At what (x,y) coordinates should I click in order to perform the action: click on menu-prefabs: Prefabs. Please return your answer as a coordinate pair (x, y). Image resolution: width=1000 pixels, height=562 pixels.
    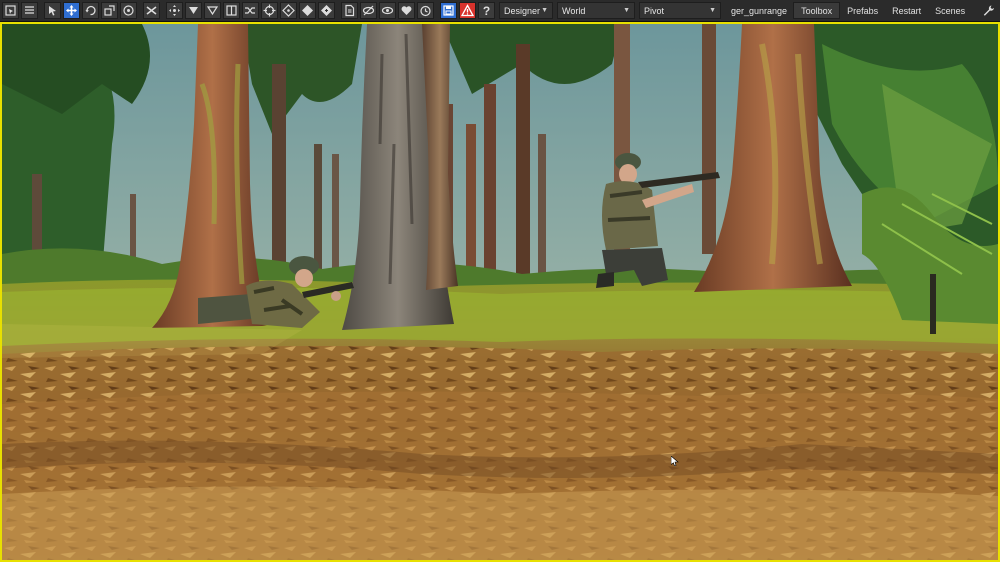
    Looking at the image, I should click on (862, 10).